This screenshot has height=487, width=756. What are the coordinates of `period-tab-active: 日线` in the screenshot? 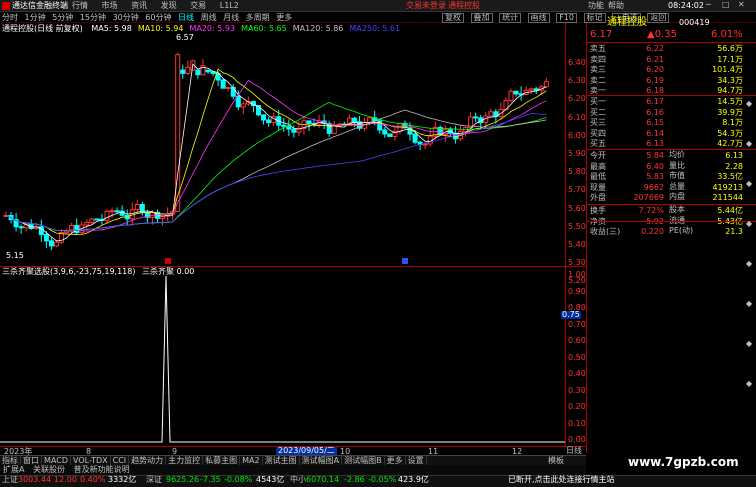 It's located at (186, 18).